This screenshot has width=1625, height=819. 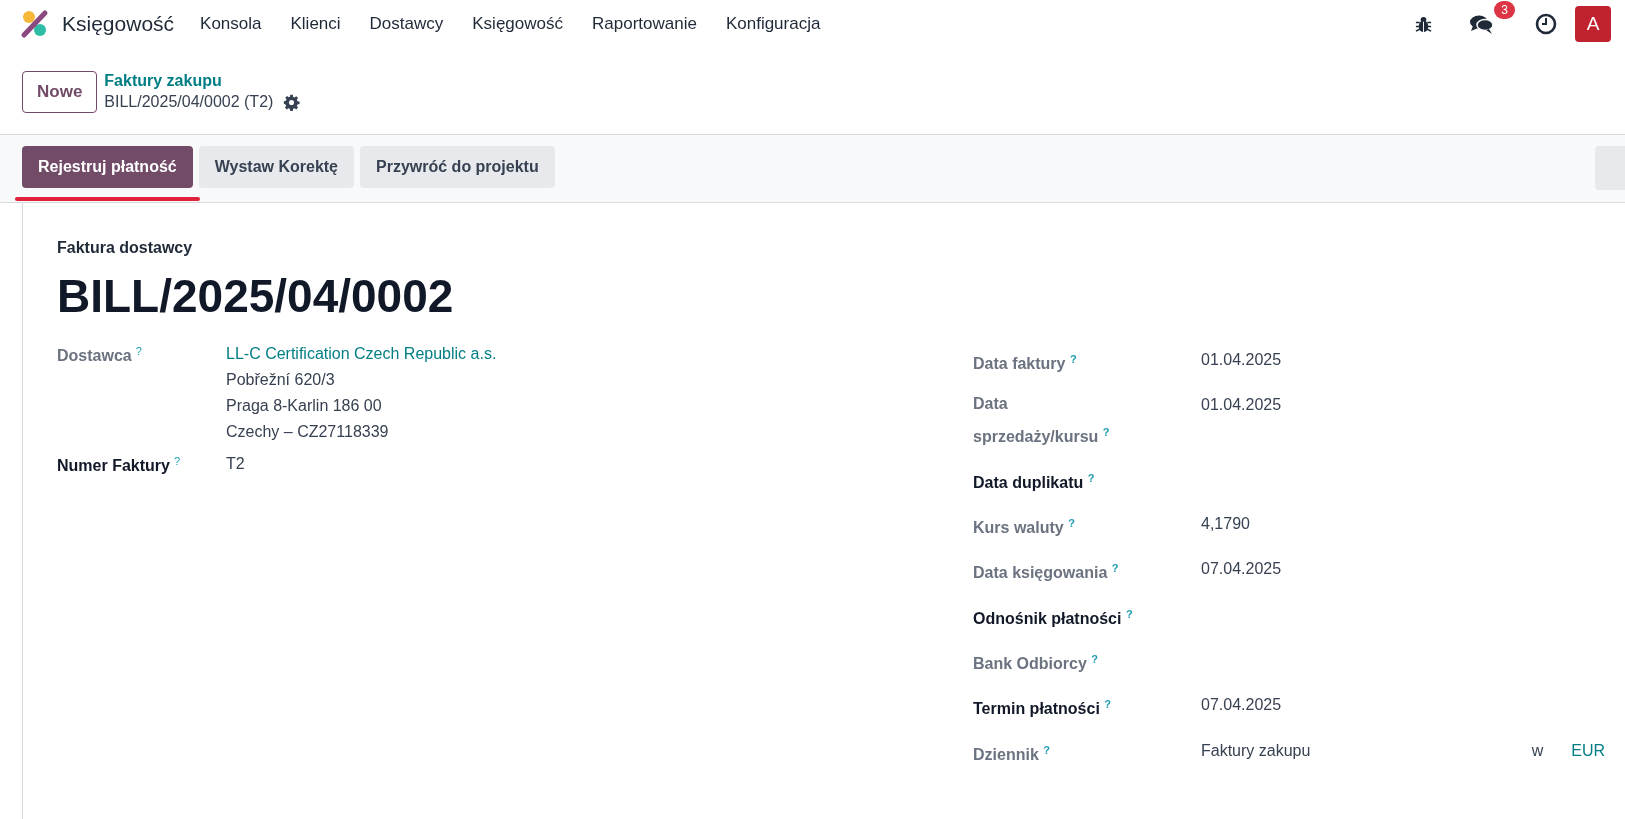 What do you see at coordinates (1053, 617) in the screenshot?
I see `field-label: Odnośnik płatności $^{?}$` at bounding box center [1053, 617].